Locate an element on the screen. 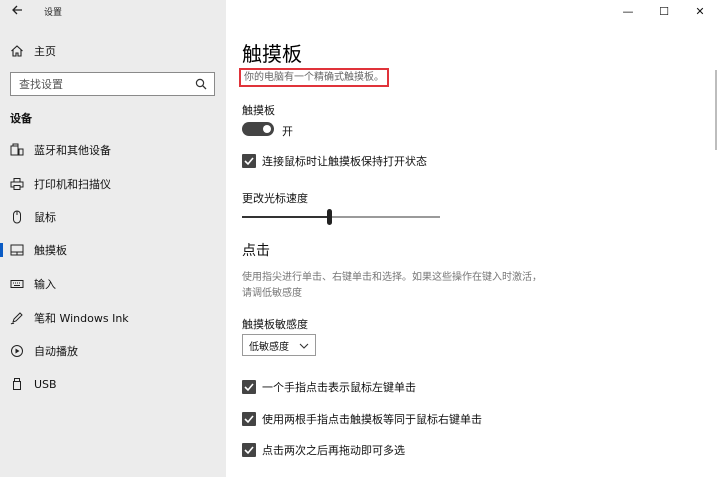 Image resolution: width=720 pixels, height=477 pixels. keep-on-checkbox-row: 连接鼠标时让触摸板保持打开状态 is located at coordinates (334, 161).